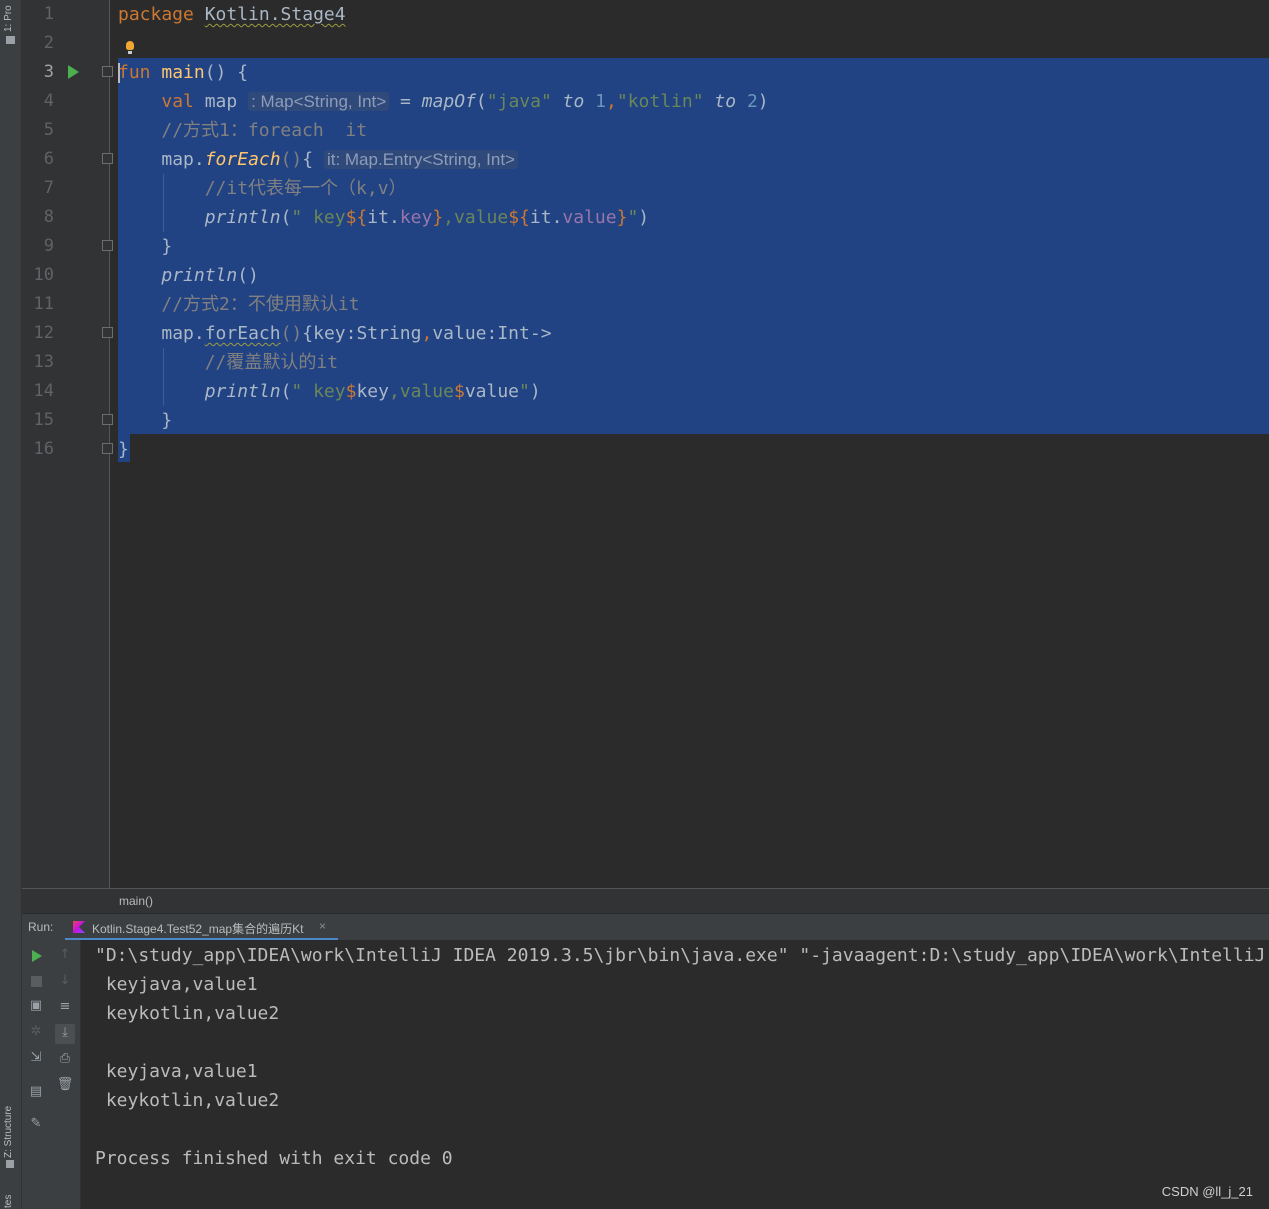  Describe the element at coordinates (11, 604) in the screenshot. I see `left-tool-strip: 1: Pro Z: Structure tes` at that location.